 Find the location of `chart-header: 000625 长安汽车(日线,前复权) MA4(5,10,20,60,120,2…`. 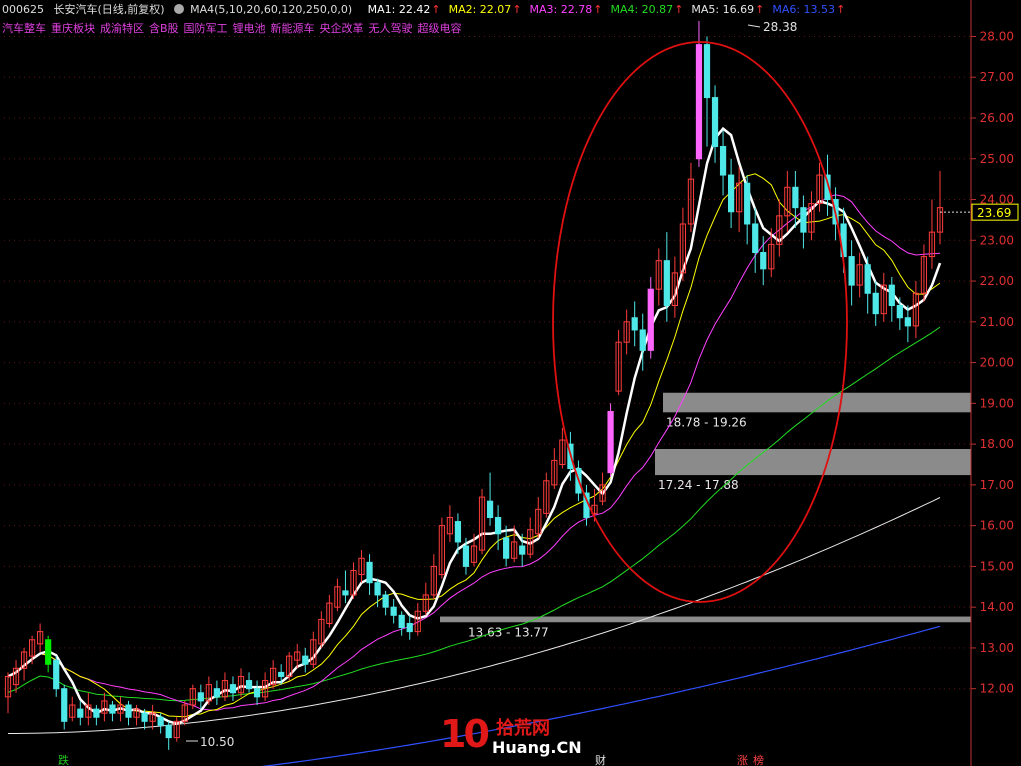

chart-header: 000625 长安汽车(日线,前复权) MA4(5,10,20,60,120,2… is located at coordinates (430, 9).